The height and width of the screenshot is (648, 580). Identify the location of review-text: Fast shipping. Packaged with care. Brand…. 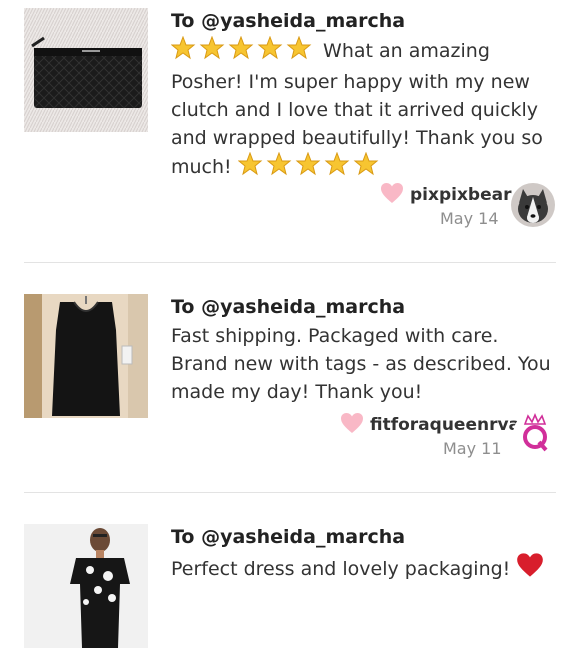
(361, 364).